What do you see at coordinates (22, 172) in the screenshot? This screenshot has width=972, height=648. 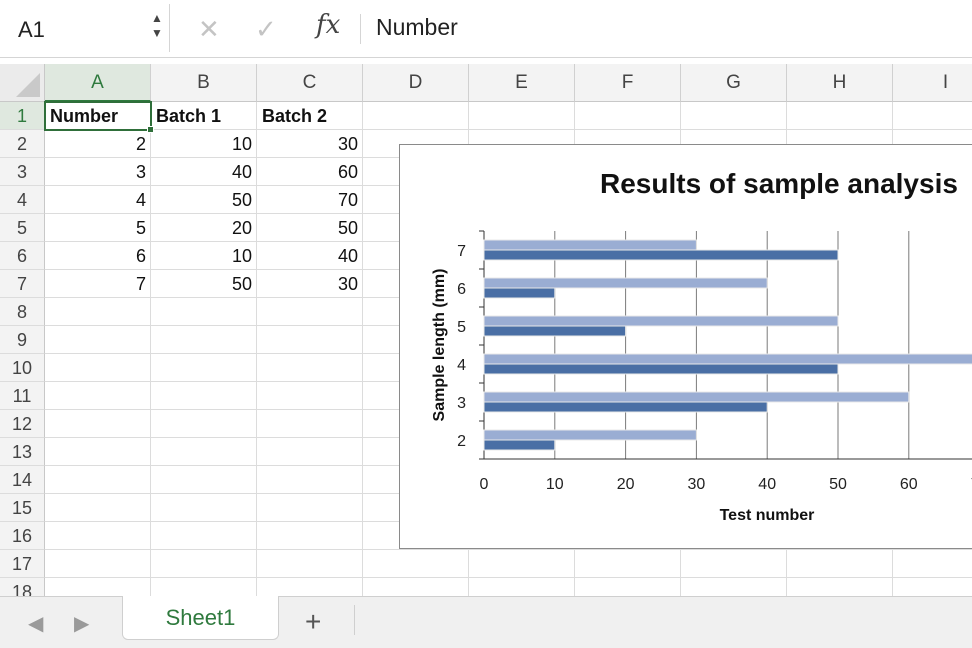 I see `row-header-3: 3` at bounding box center [22, 172].